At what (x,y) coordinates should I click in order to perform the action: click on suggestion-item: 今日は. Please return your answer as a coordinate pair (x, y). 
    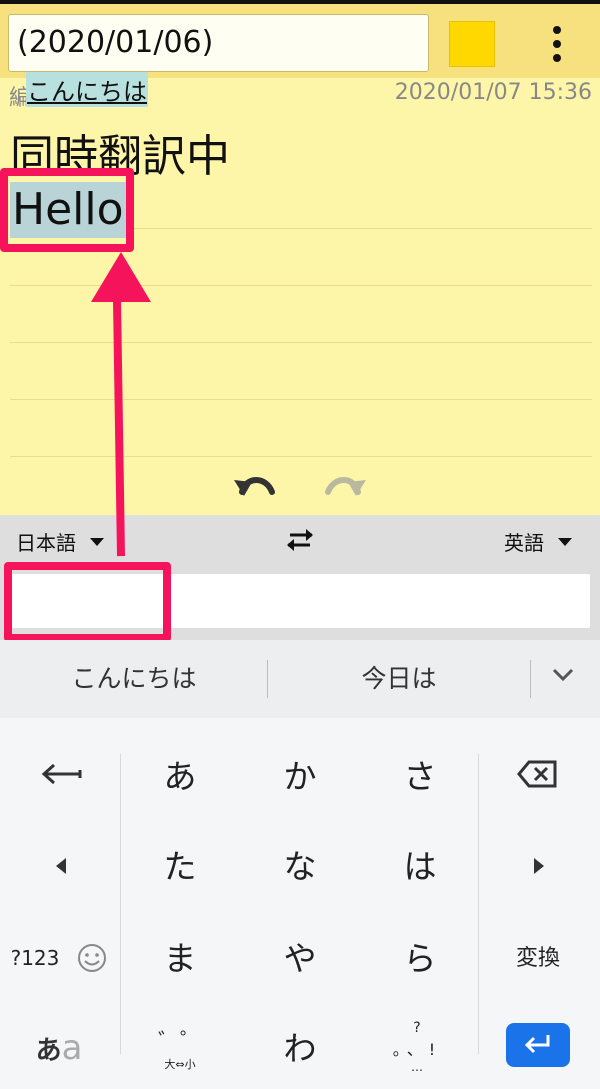
    Looking at the image, I should click on (399, 679).